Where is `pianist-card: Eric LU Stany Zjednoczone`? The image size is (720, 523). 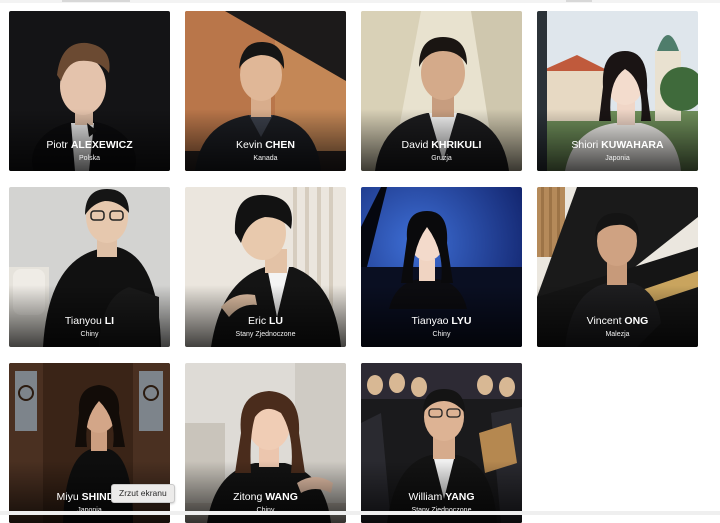 pianist-card: Eric LU Stany Zjednoczone is located at coordinates (265, 267).